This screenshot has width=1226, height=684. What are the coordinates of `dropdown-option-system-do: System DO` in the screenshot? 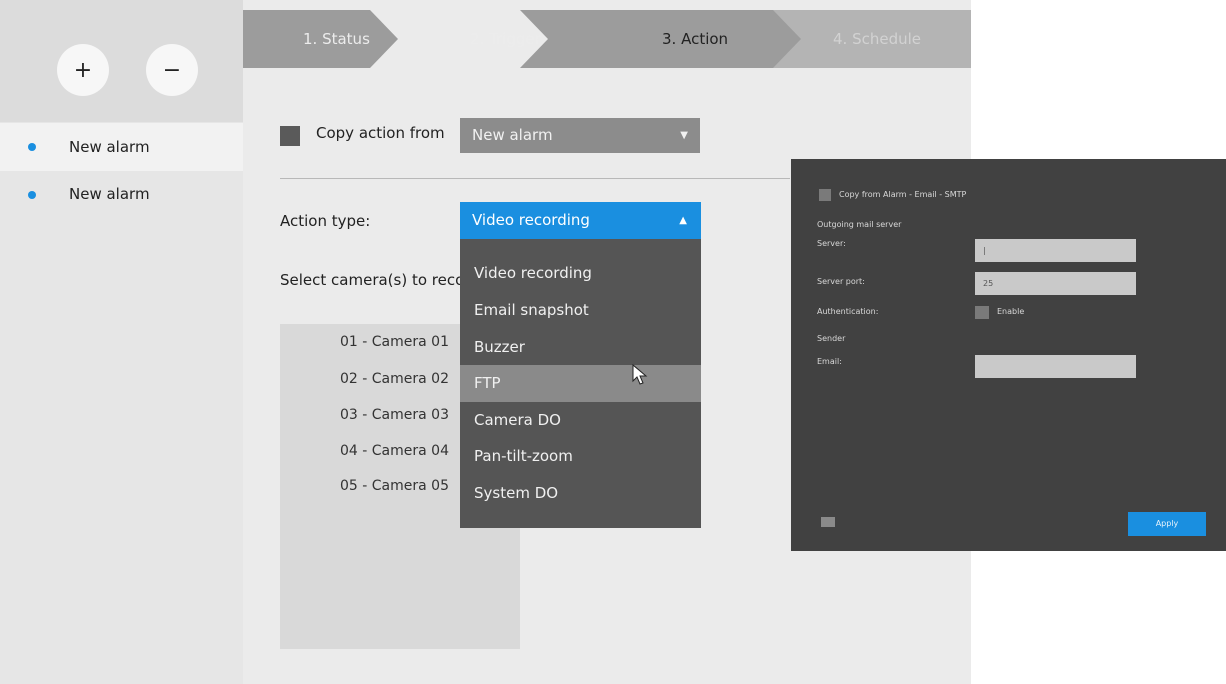 It's located at (580, 493).